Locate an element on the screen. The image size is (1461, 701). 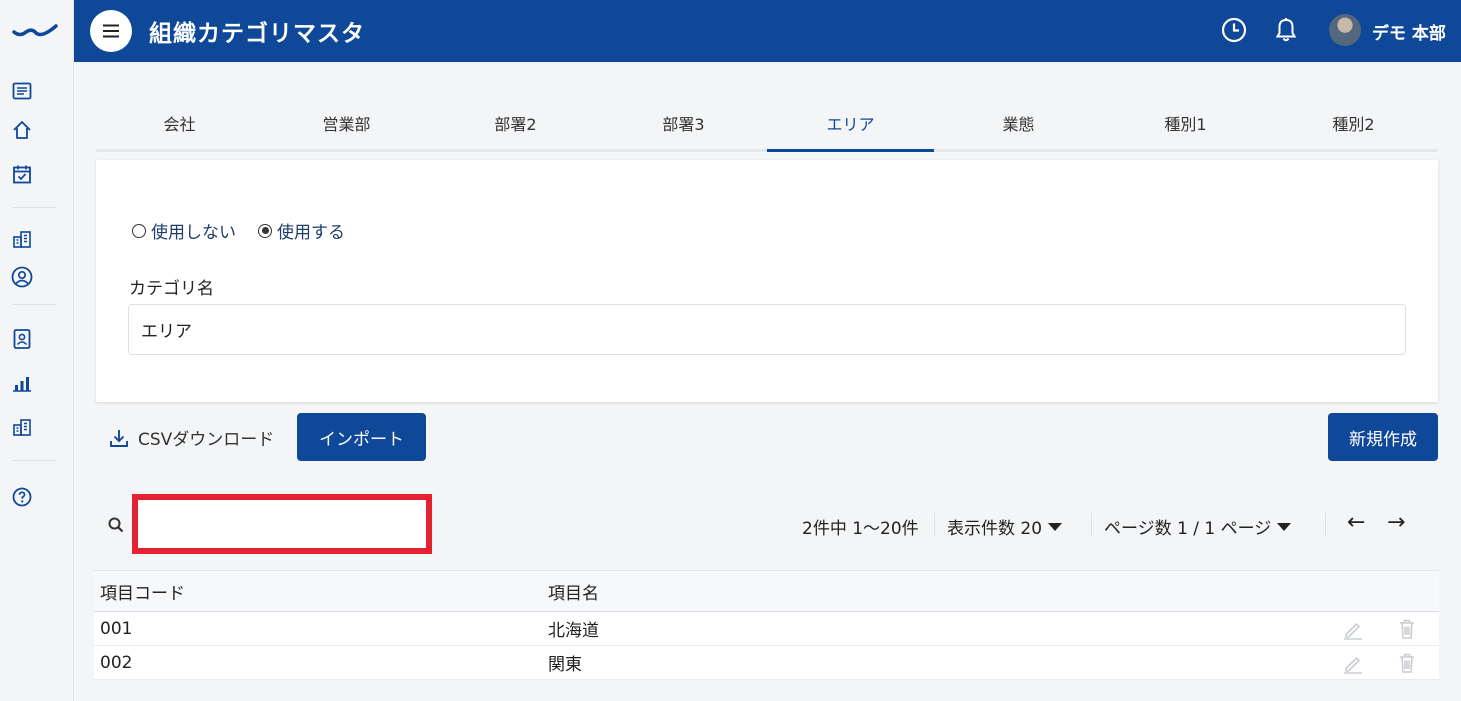
bell-icon is located at coordinates (1286, 30).